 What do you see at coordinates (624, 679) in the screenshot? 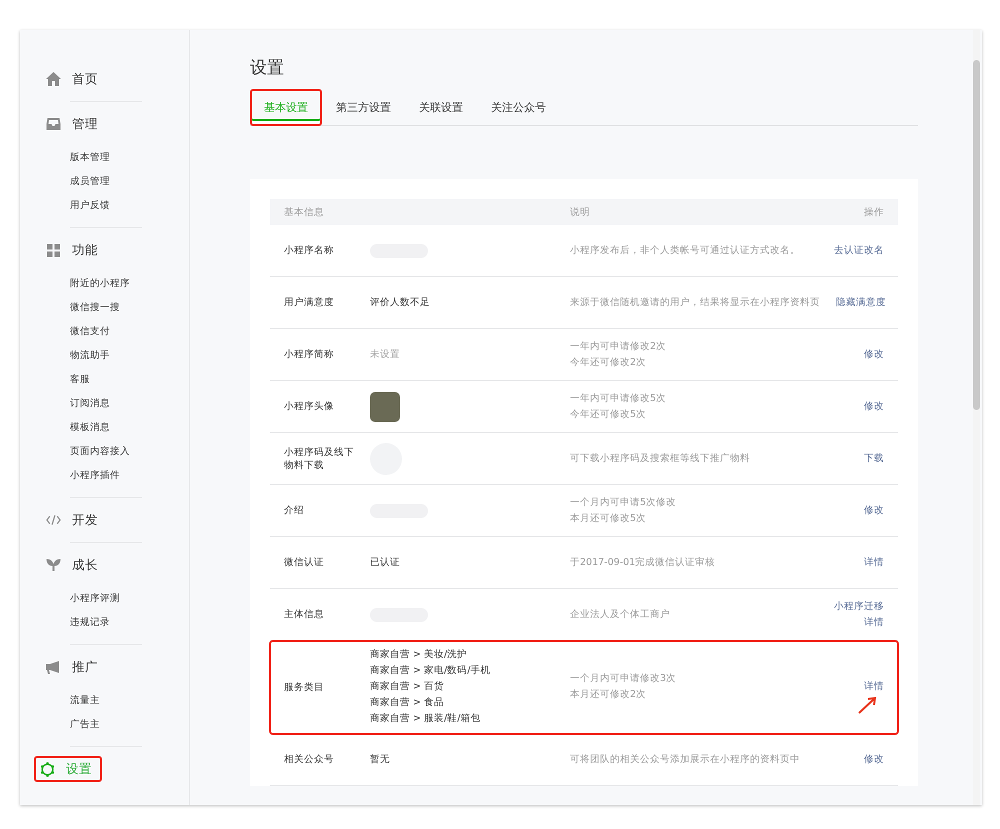
I see `field-description: 一个月内可申请修改3次` at bounding box center [624, 679].